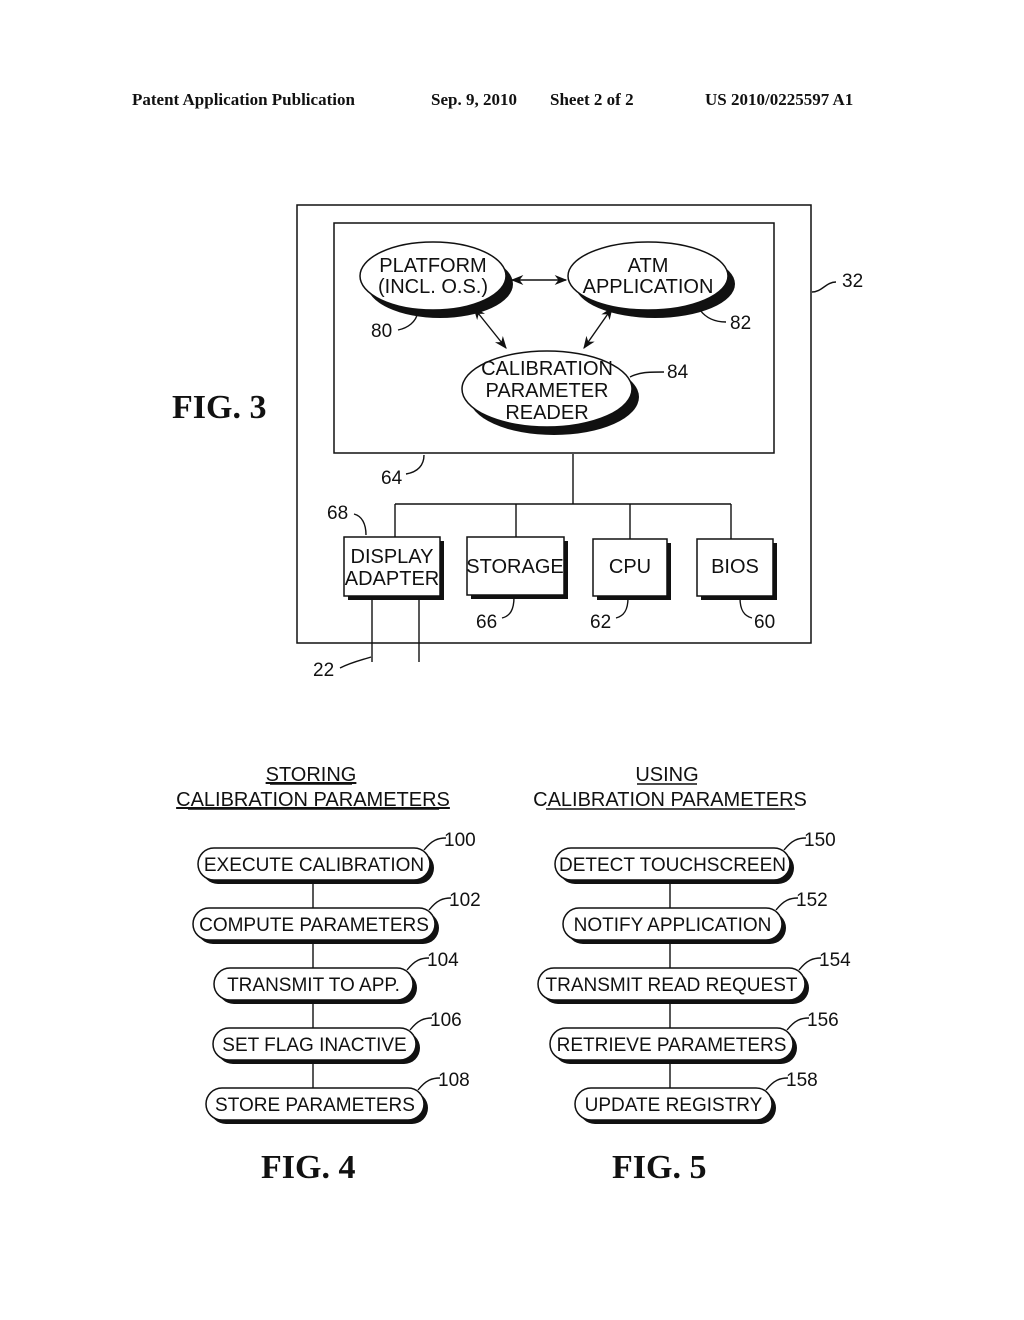  Describe the element at coordinates (852, 281) in the screenshot. I see `ref-32: 32` at that location.